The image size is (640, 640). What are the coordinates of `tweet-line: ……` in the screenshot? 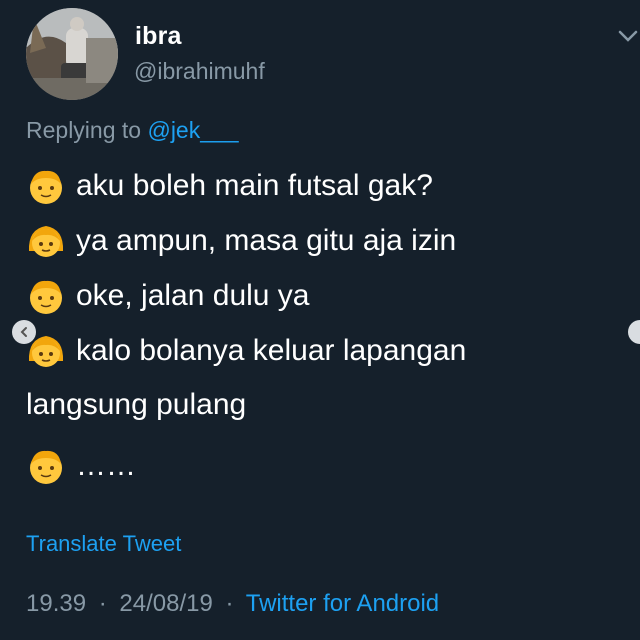 It's located at (81, 466).